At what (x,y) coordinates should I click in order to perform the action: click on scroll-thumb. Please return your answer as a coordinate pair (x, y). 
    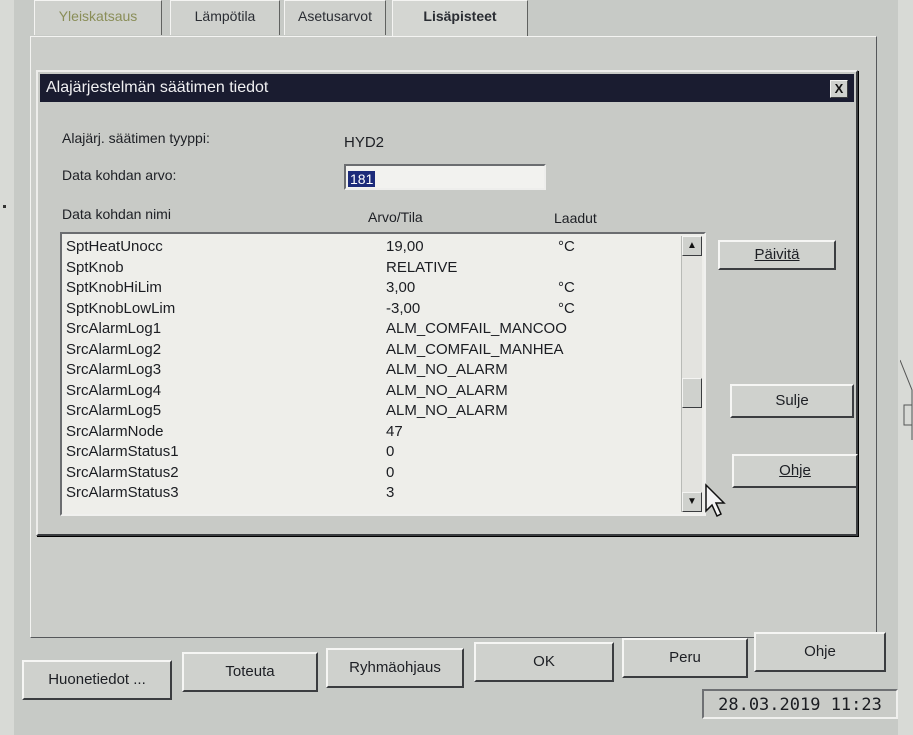
    Looking at the image, I should click on (692, 393).